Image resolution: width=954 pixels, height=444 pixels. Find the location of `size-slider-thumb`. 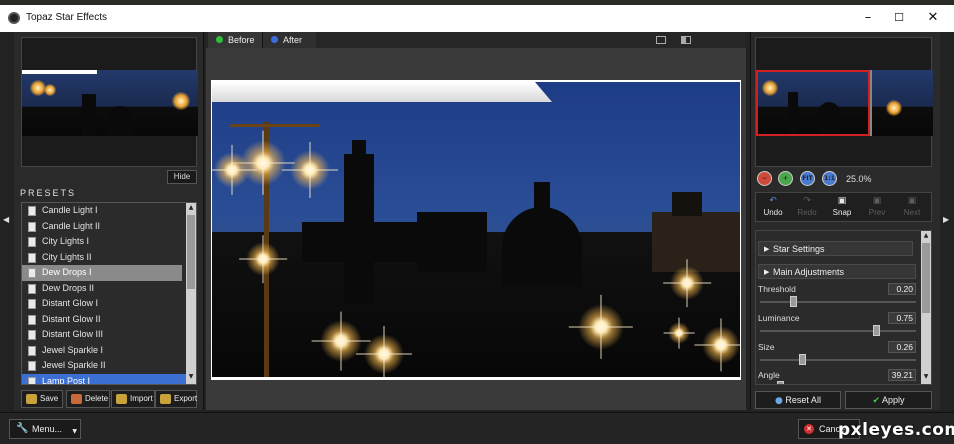

size-slider-thumb is located at coordinates (802, 359).